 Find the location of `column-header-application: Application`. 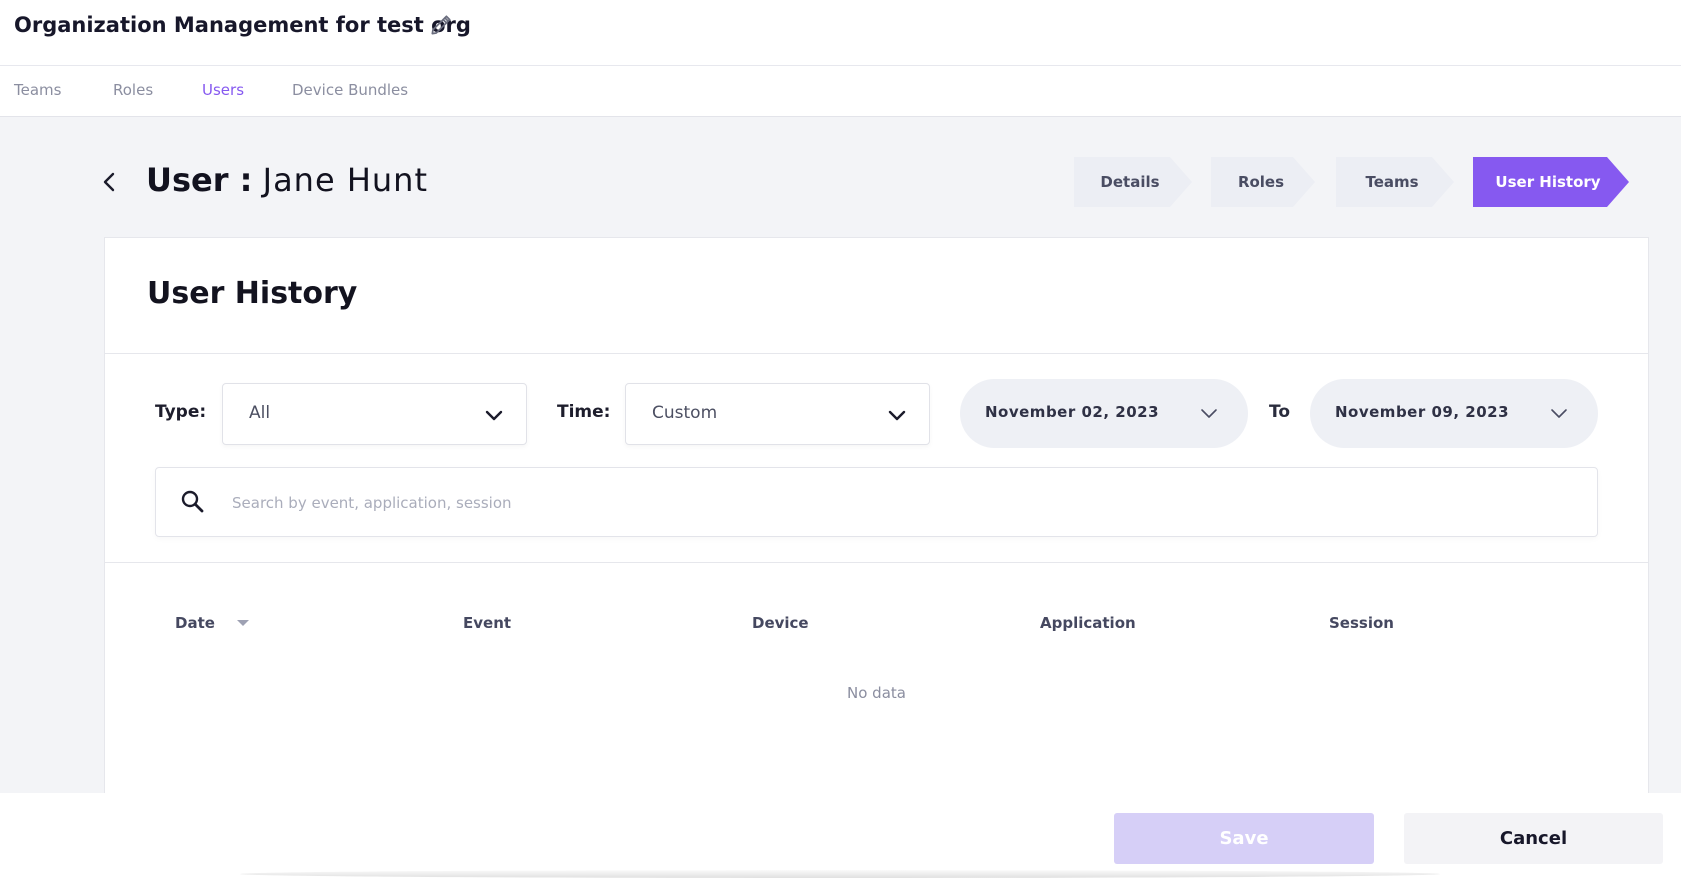

column-header-application: Application is located at coordinates (1088, 623).